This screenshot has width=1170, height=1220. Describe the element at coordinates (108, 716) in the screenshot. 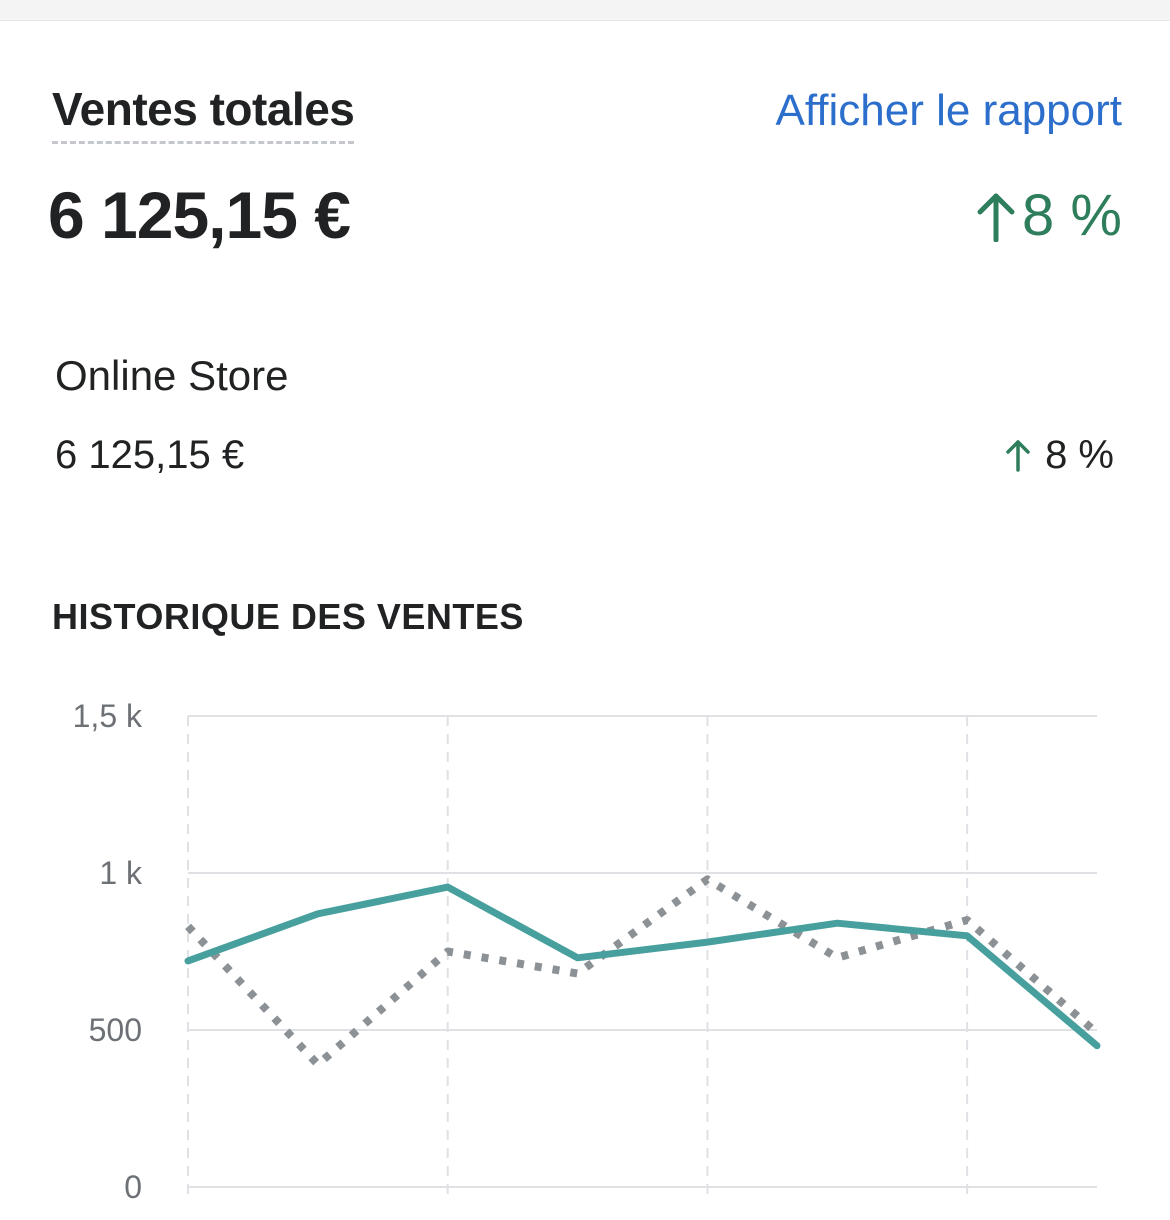

I see `y-tick-label: 1,5 k` at that location.